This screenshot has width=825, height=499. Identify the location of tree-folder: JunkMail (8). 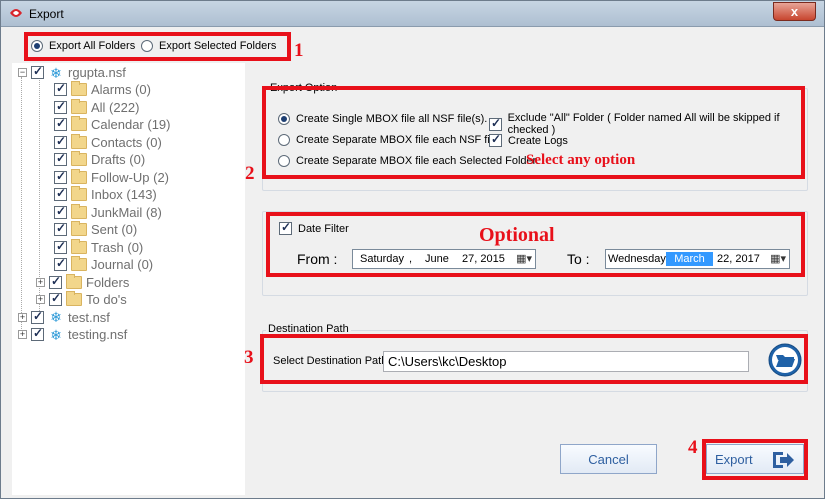
(108, 212).